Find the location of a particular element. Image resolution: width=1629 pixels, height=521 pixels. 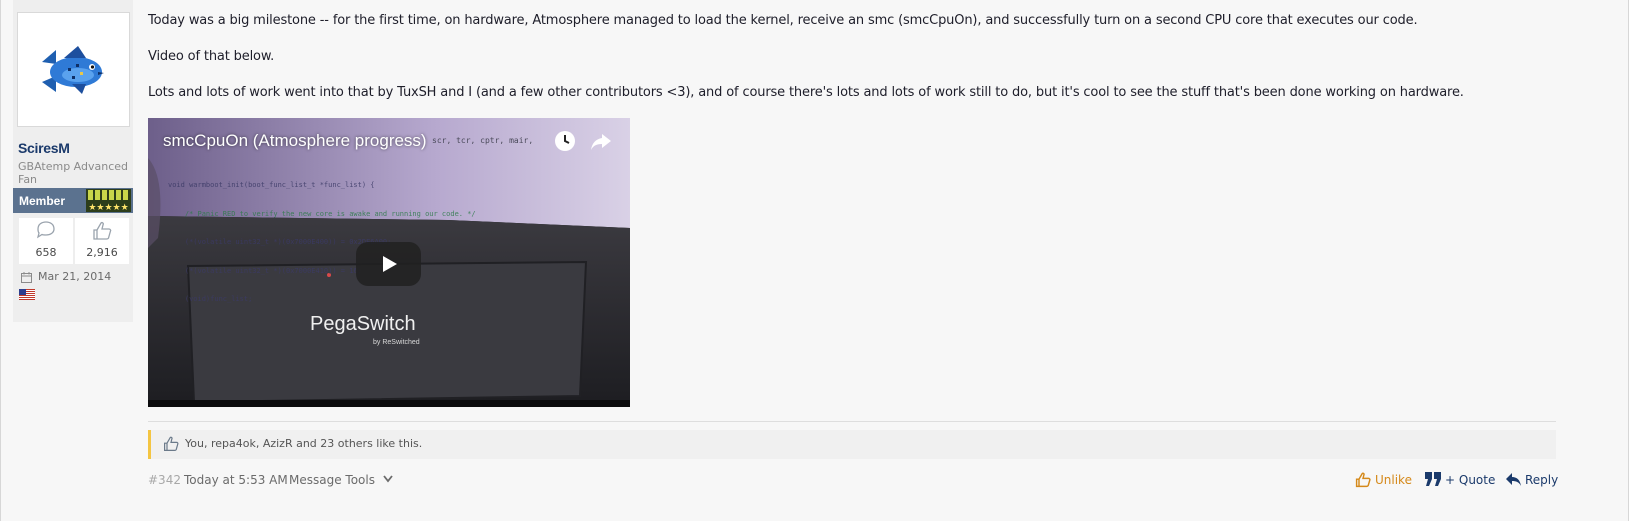

reply-button: Reply is located at coordinates (1531, 480).